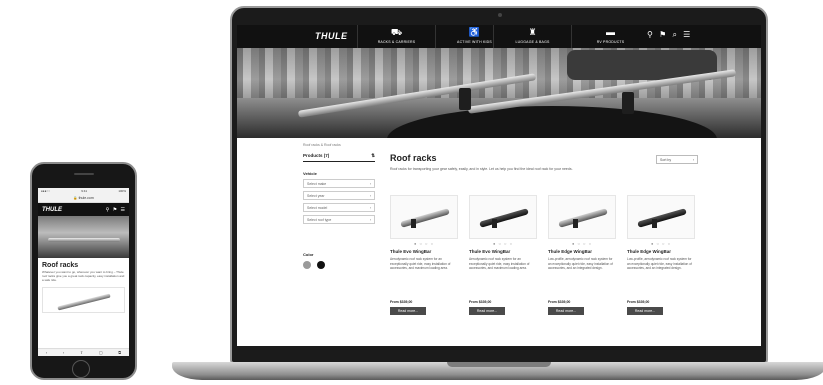 This screenshot has width=823, height=385. I want to click on select-label: Select year, so click(316, 196).